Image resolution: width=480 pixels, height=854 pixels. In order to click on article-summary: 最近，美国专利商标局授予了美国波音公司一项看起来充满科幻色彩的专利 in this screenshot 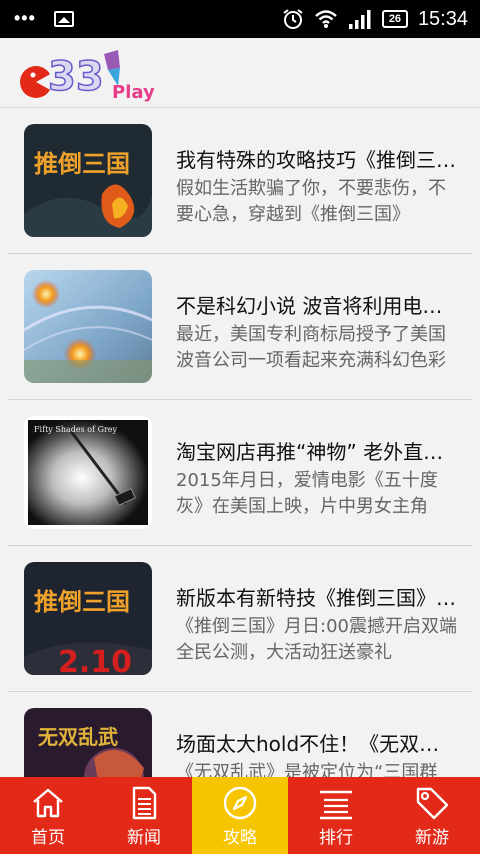, I will do `click(311, 347)`.